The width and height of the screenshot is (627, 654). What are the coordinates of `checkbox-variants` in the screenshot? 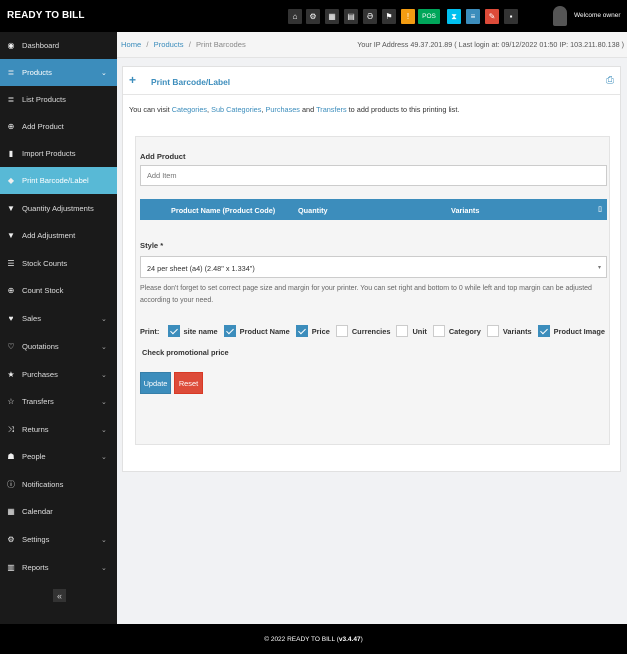 It's located at (492, 331).